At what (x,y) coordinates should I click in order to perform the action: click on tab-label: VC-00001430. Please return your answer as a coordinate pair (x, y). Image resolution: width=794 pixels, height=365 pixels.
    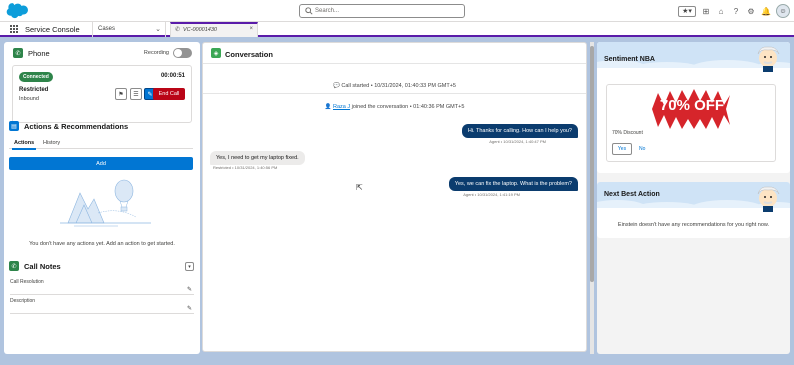
    Looking at the image, I should click on (200, 30).